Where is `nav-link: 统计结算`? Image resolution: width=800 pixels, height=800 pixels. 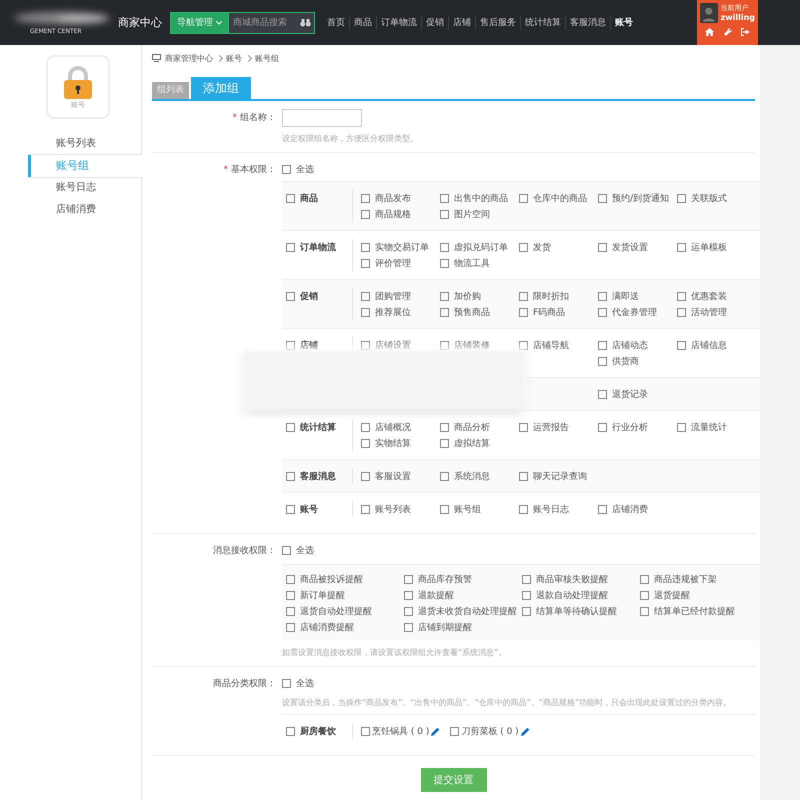
nav-link: 统计结算 is located at coordinates (542, 23).